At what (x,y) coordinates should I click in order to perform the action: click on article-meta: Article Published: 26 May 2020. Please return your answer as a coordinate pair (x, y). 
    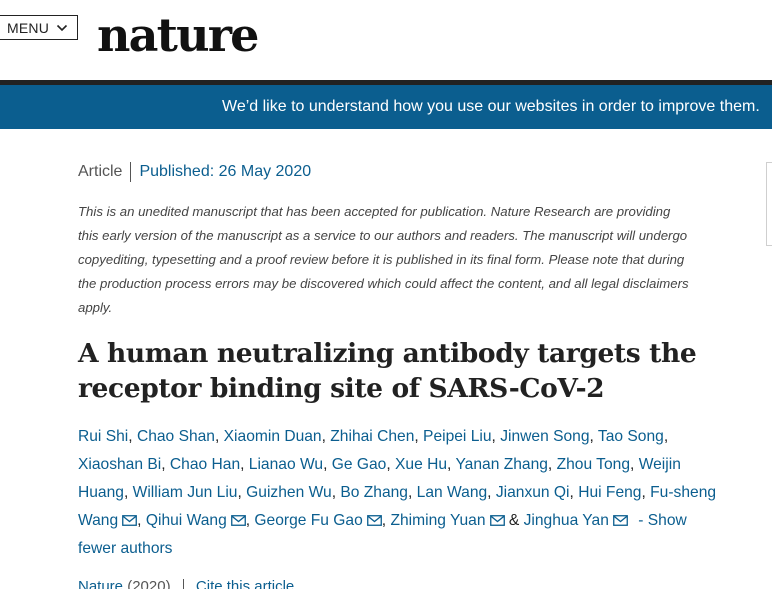
    Looking at the image, I should click on (194, 172).